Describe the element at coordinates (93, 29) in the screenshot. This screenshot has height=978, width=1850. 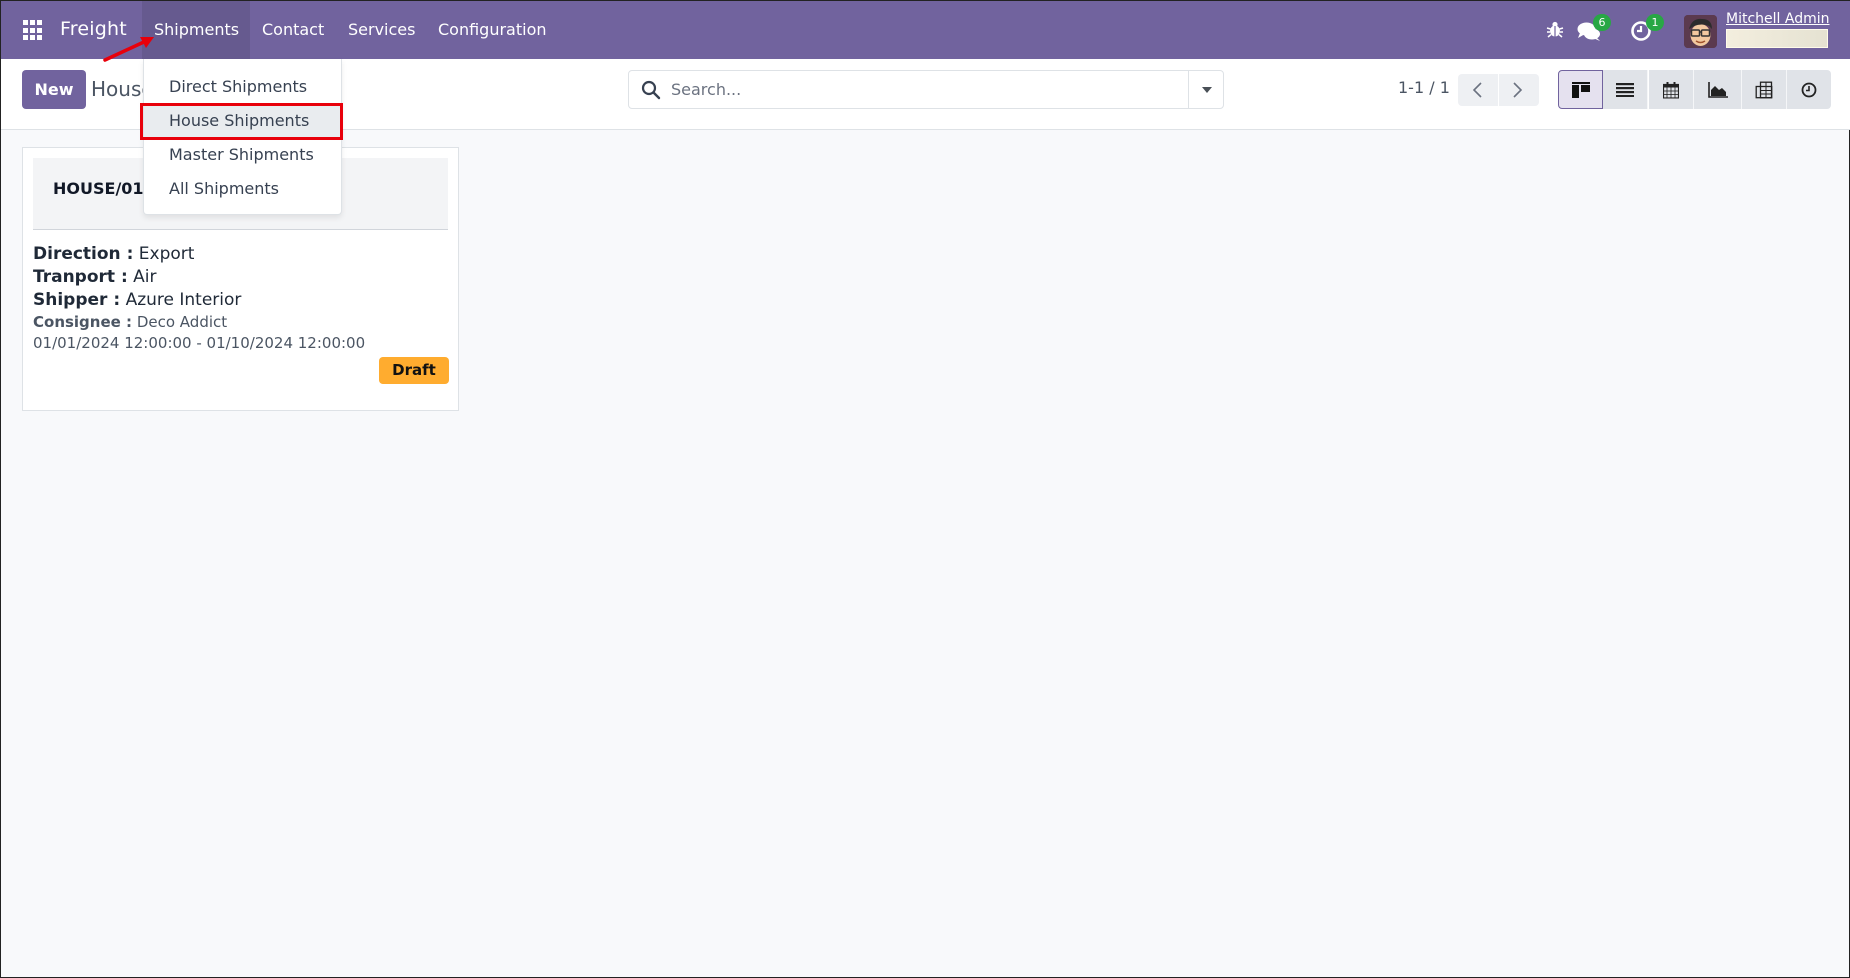
I see `app-name: Freight` at that location.